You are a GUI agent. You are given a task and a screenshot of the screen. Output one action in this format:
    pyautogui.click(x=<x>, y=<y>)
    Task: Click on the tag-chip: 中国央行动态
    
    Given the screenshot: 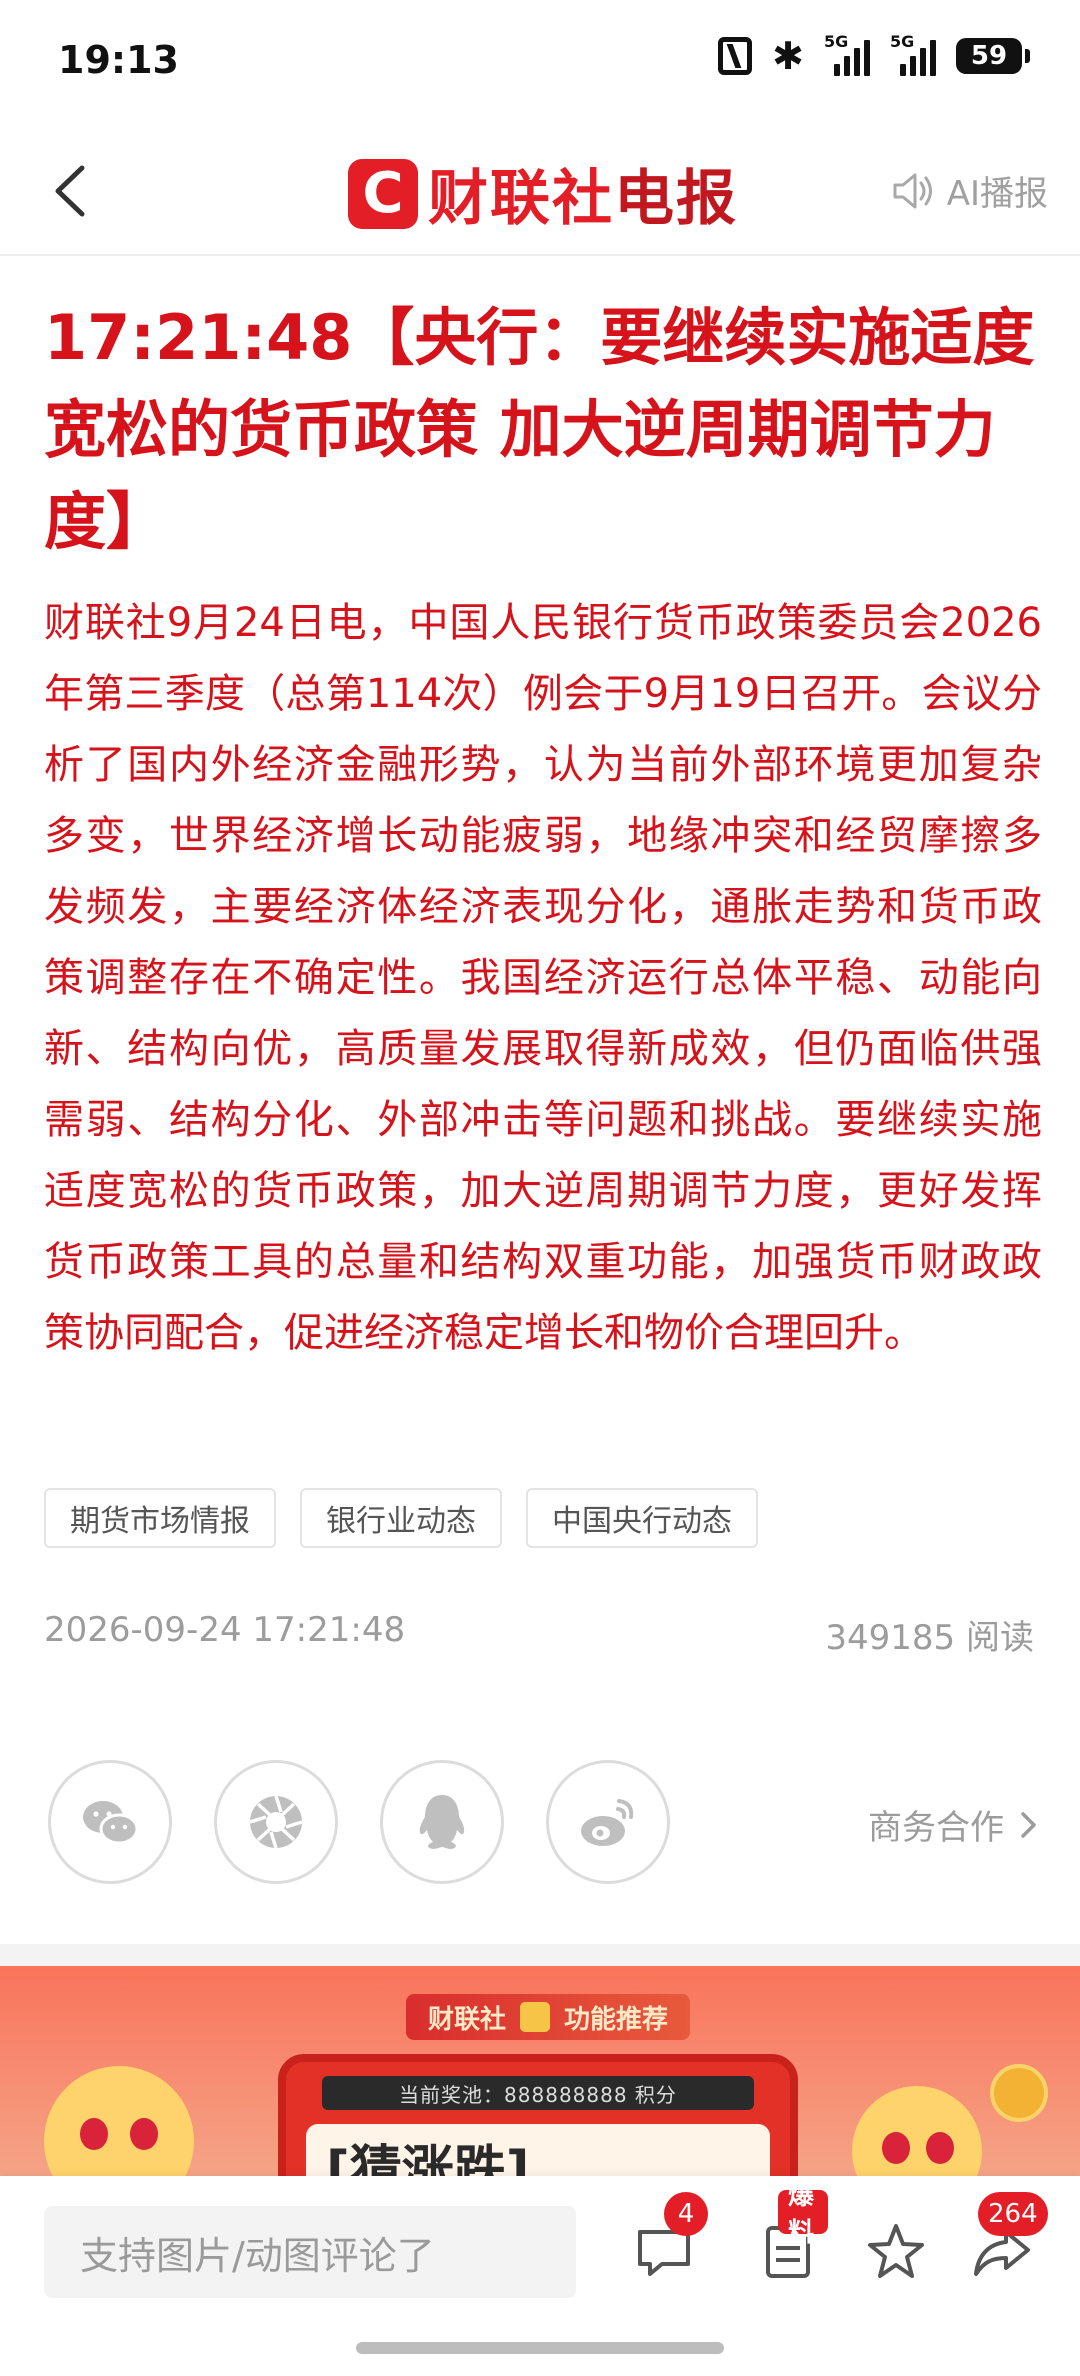 What is the action you would take?
    pyautogui.click(x=642, y=1518)
    